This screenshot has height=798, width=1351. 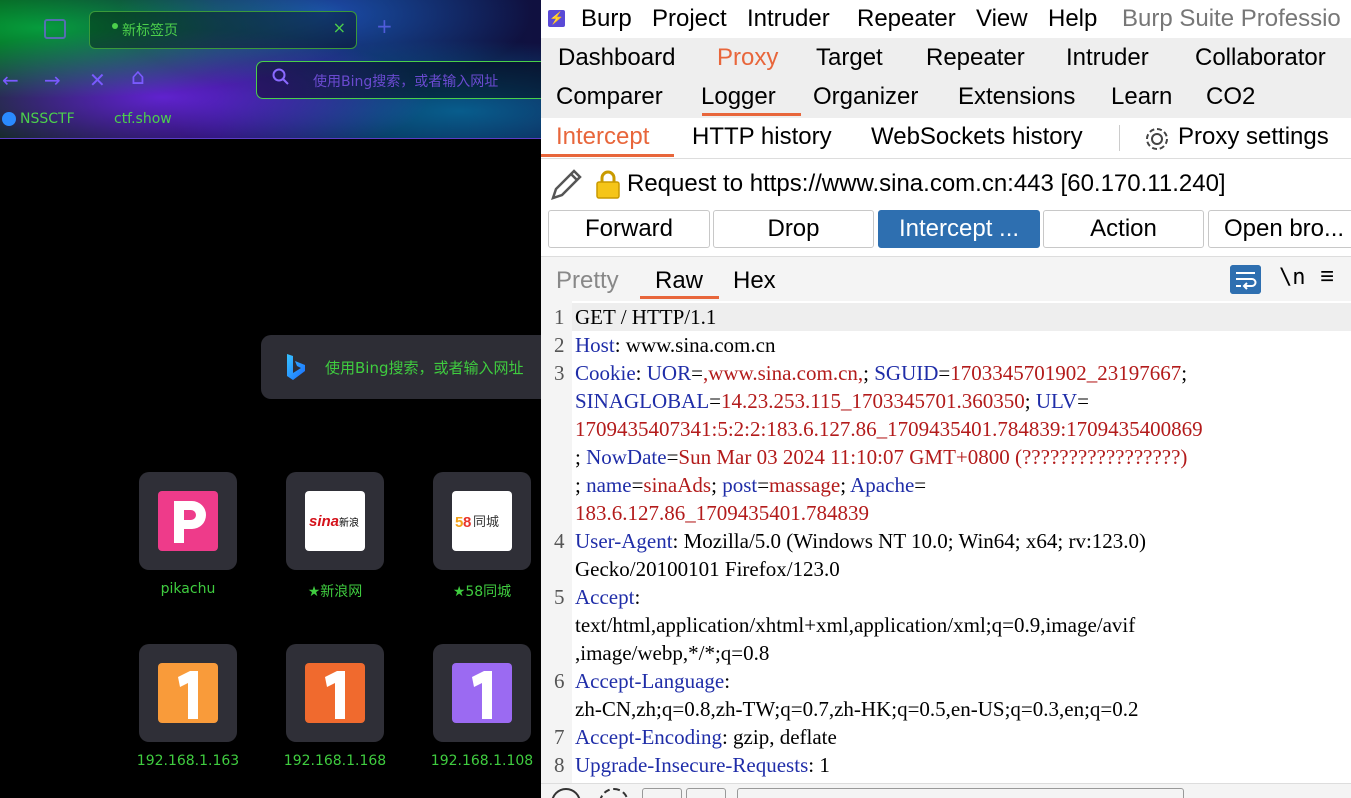 I want to click on tab-learn: Learn, so click(x=1141, y=97).